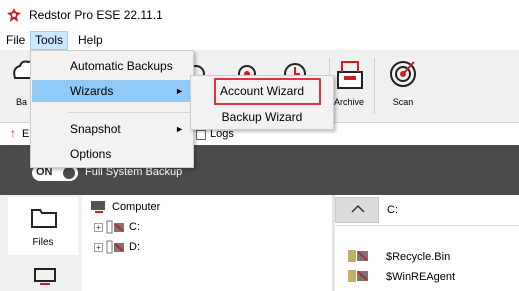  Describe the element at coordinates (358, 208) in the screenshot. I see `chevron-up-icon` at that location.